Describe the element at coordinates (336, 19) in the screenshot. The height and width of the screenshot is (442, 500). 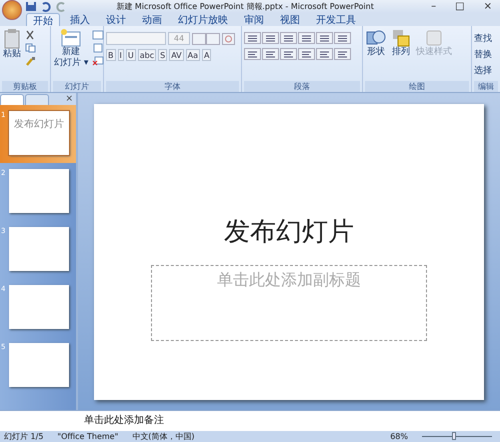
I see `ribbon-tab: 开发工具` at that location.